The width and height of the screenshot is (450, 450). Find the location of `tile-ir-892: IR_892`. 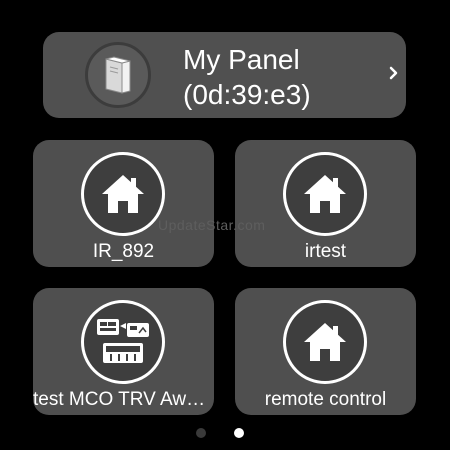

tile-ir-892: IR_892 is located at coordinates (123, 203).